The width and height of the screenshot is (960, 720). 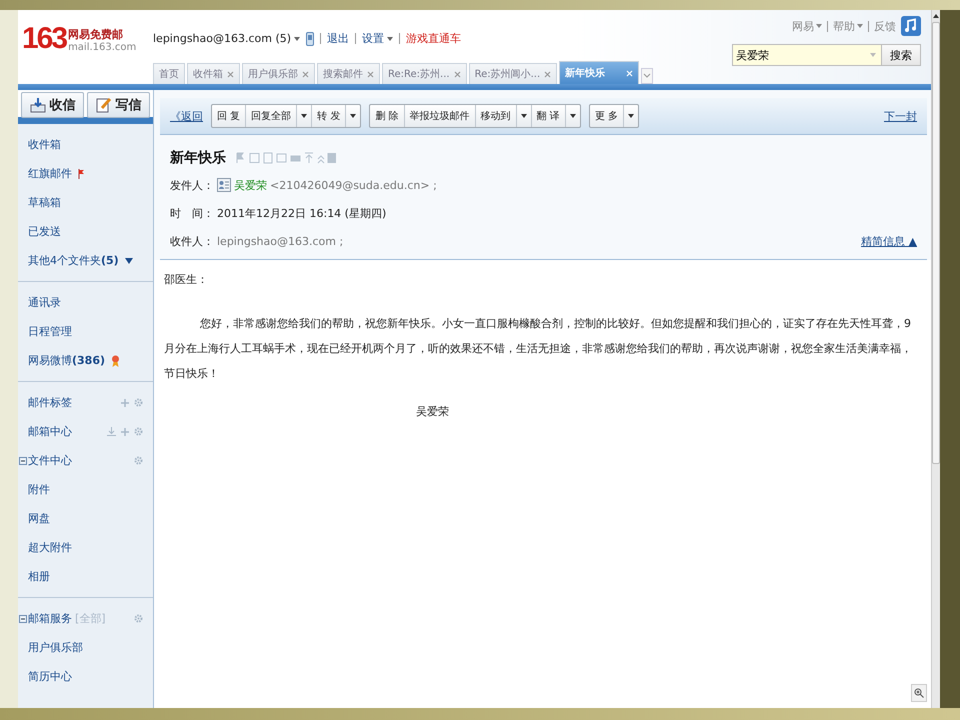 What do you see at coordinates (432, 411) in the screenshot?
I see `signature: 吴爱荣` at bounding box center [432, 411].